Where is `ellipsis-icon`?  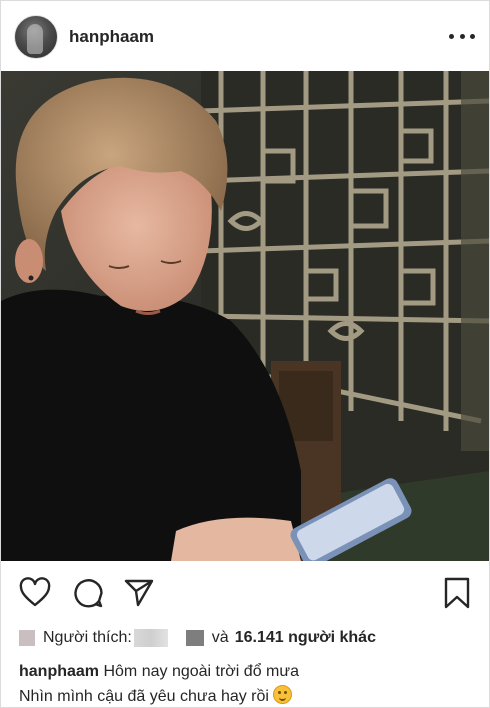 ellipsis-icon is located at coordinates (462, 36).